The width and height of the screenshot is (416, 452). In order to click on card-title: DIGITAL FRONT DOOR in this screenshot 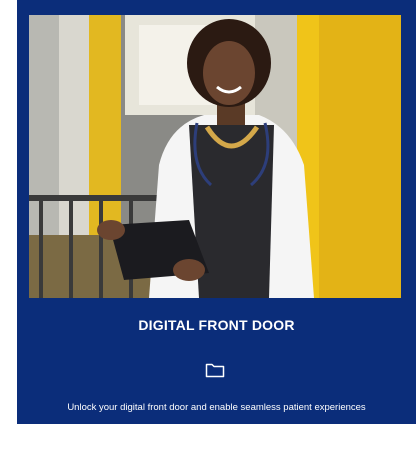, I will do `click(216, 325)`.